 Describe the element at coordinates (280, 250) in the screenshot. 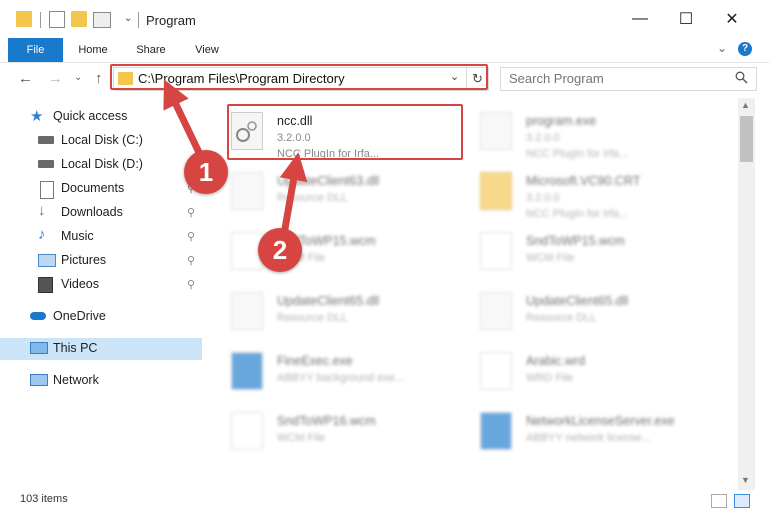

I see `step-badge-2: 2` at that location.